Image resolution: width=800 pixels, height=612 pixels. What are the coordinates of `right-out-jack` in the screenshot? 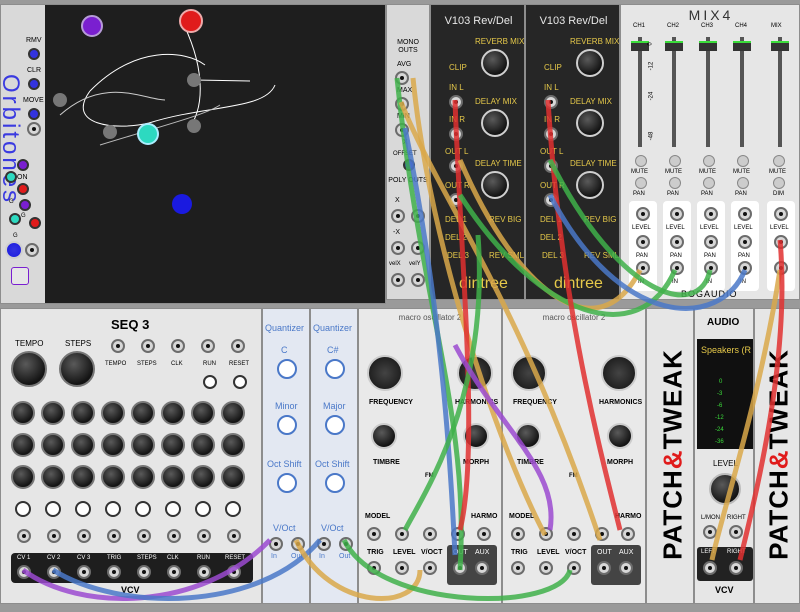 It's located at (736, 568).